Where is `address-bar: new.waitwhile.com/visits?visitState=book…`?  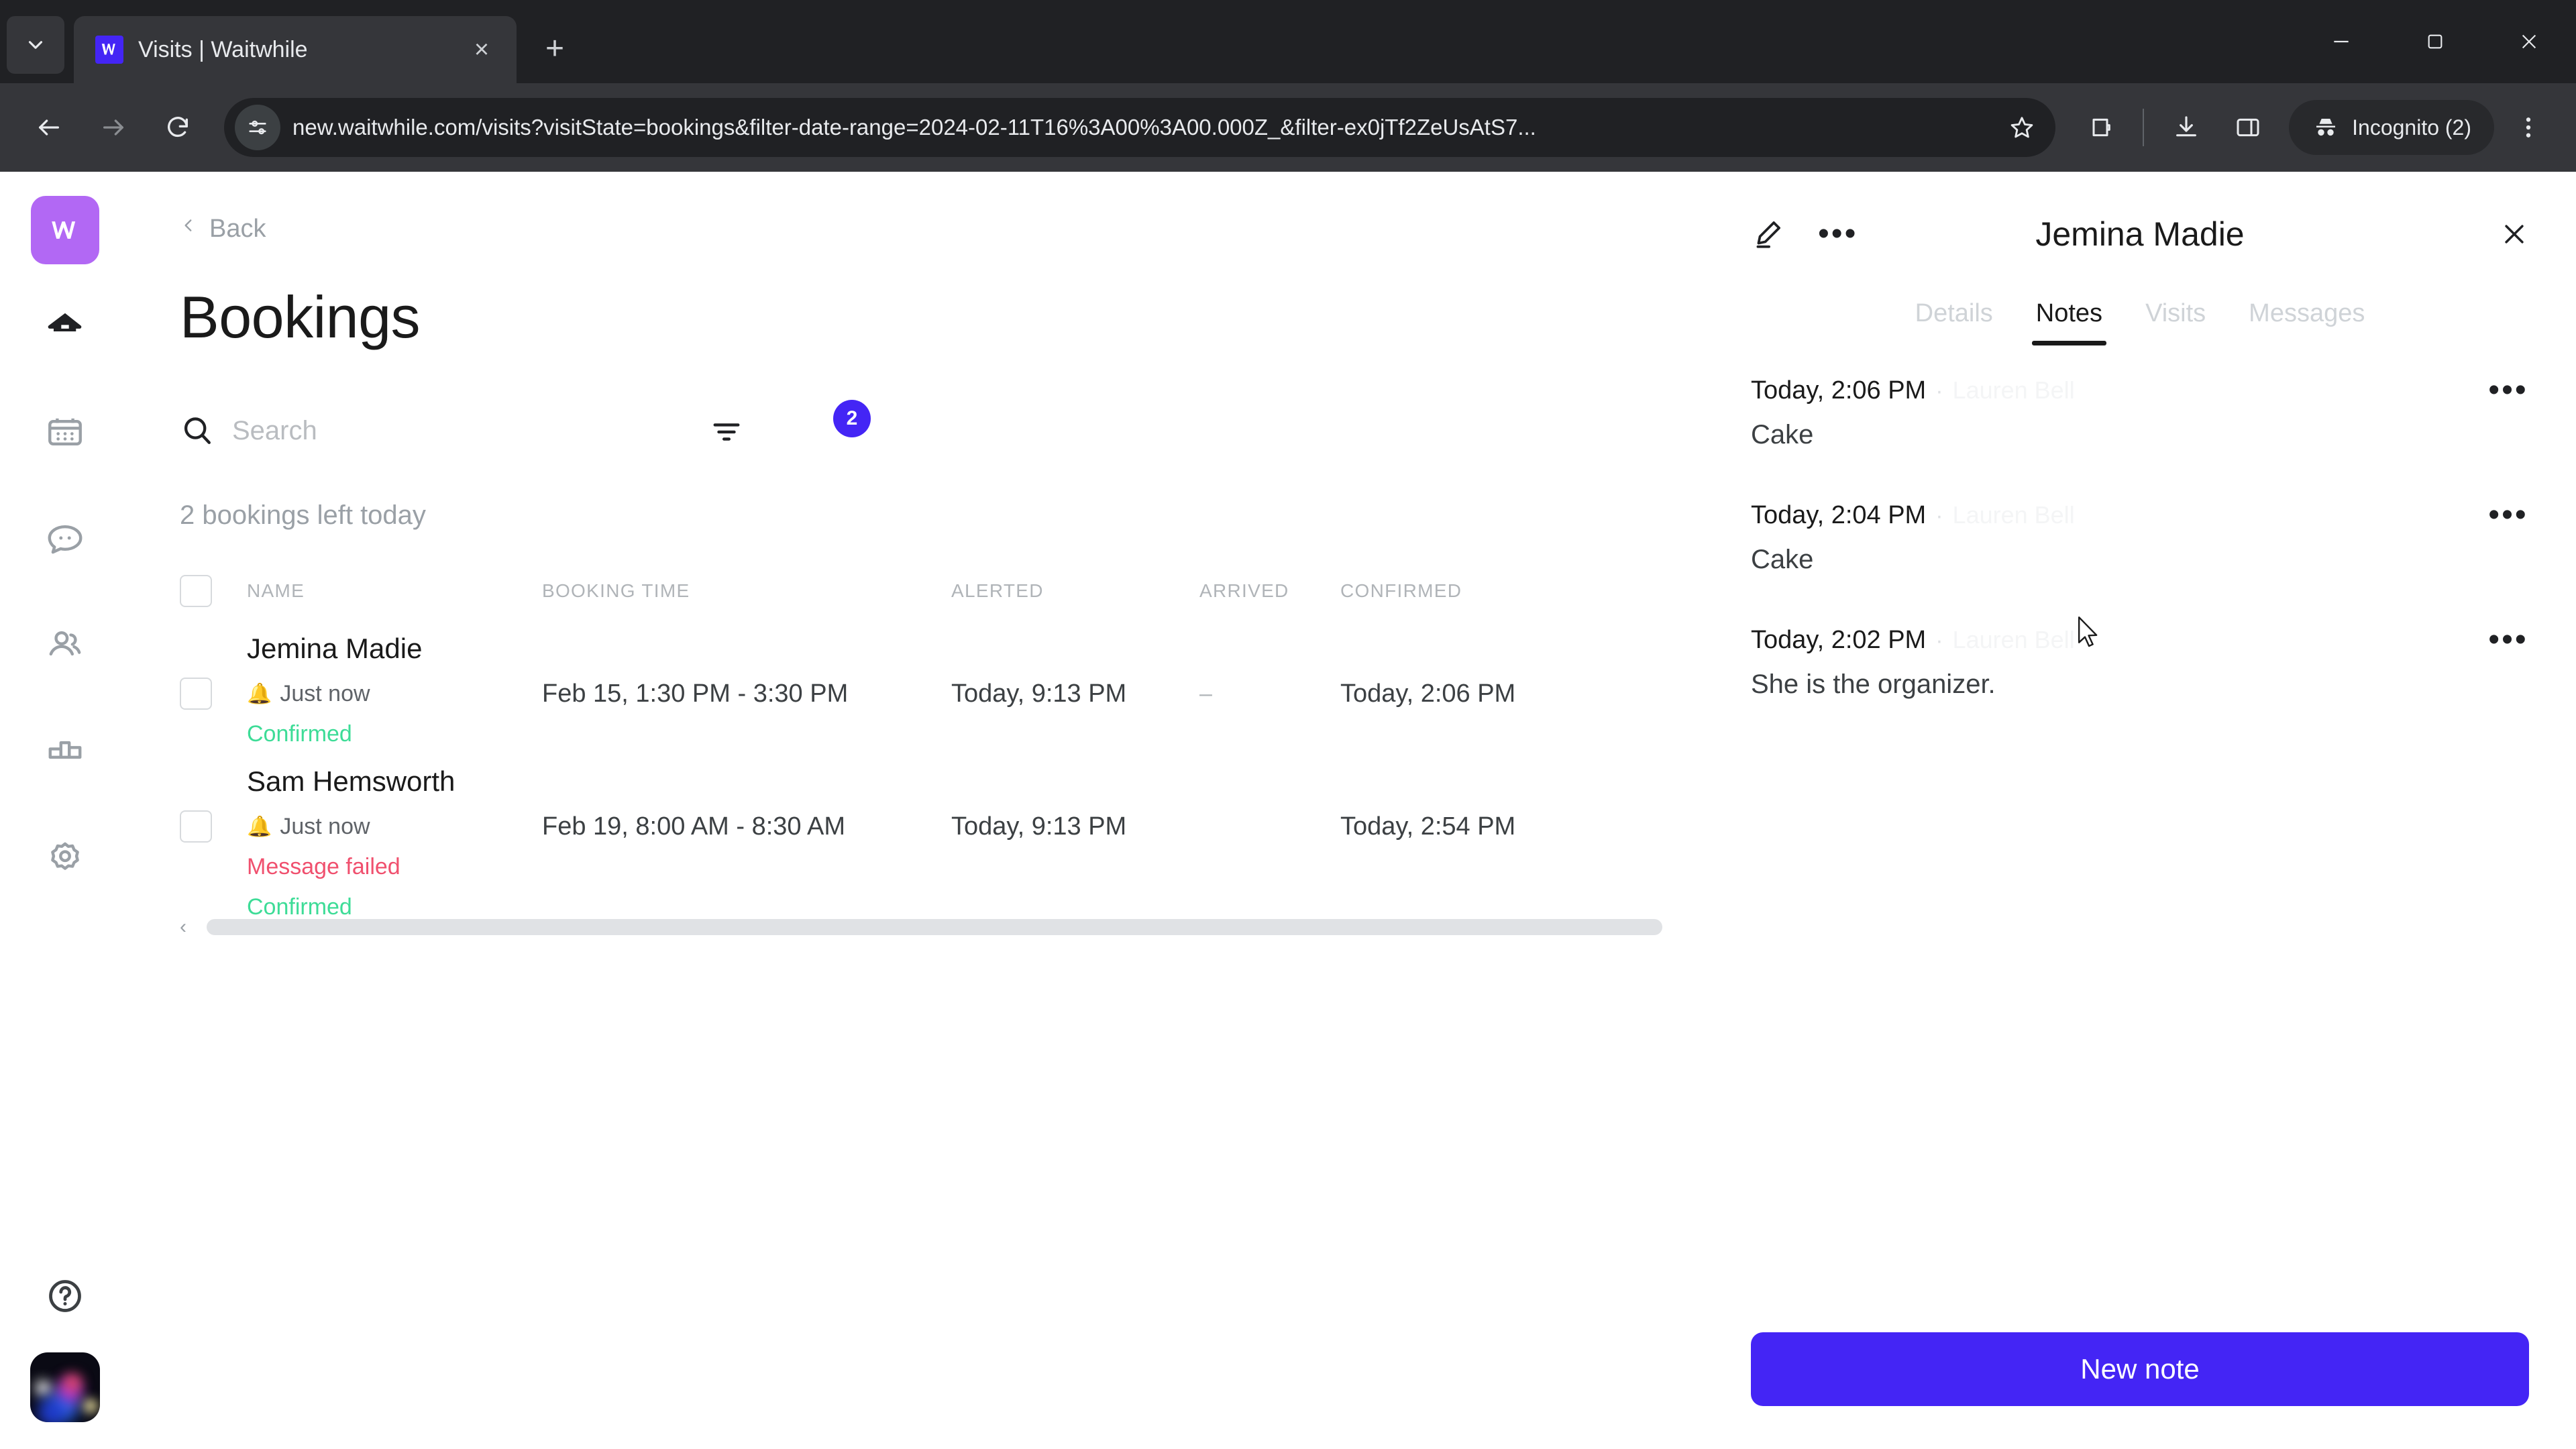 address-bar: new.waitwhile.com/visits?visitState=book… is located at coordinates (1140, 127).